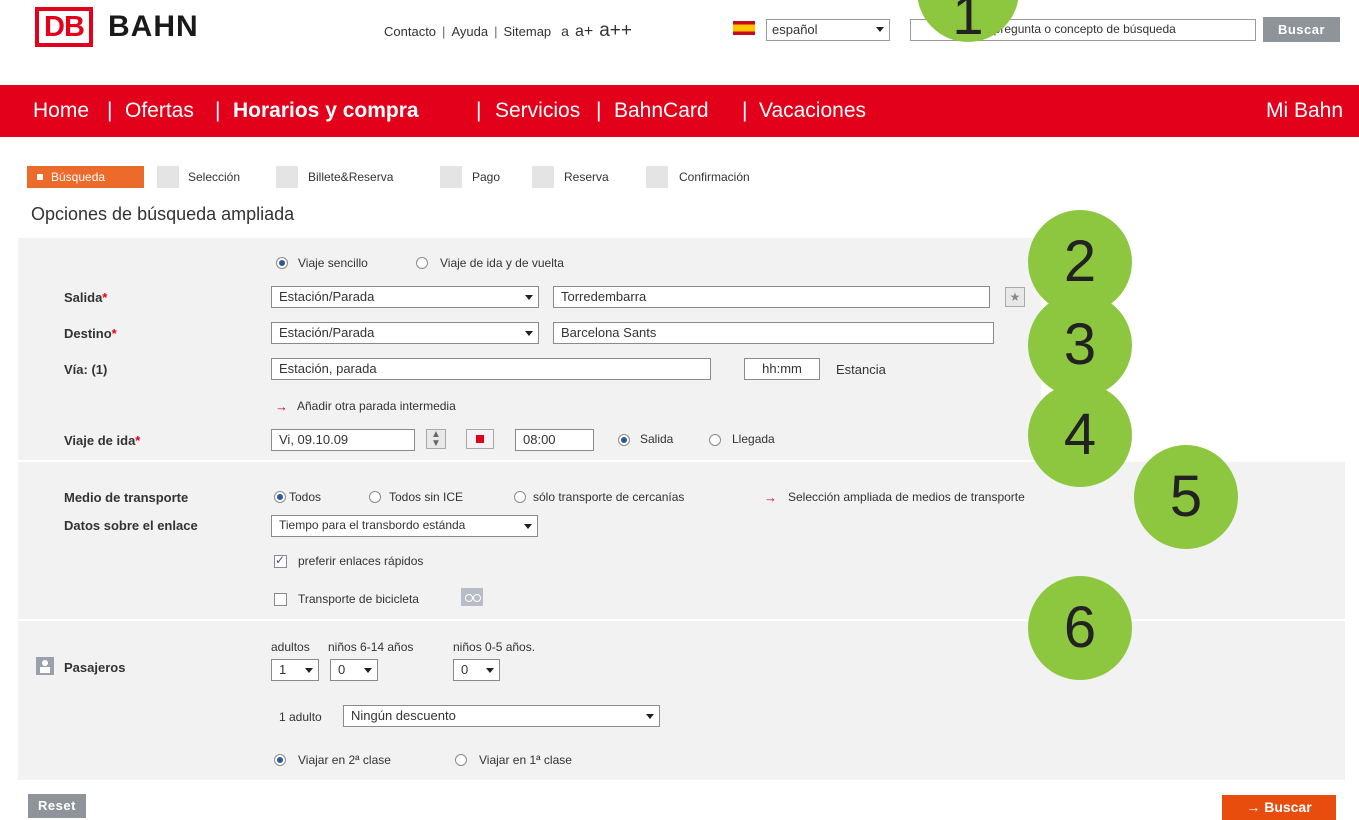 The image size is (1359, 820). What do you see at coordinates (565, 31) in the screenshot?
I see `font-size-small: a` at bounding box center [565, 31].